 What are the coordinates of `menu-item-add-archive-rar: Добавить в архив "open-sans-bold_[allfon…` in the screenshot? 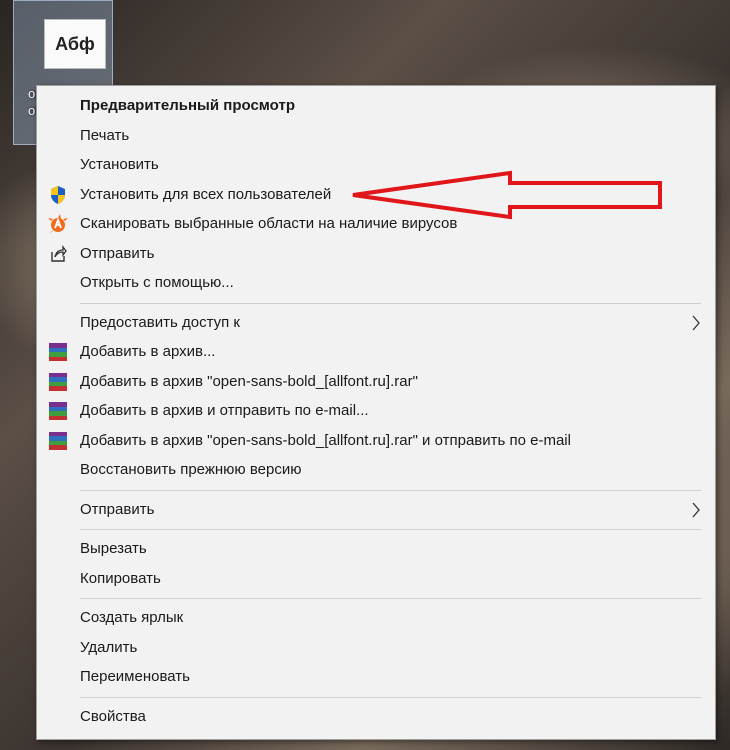 It's located at (376, 382).